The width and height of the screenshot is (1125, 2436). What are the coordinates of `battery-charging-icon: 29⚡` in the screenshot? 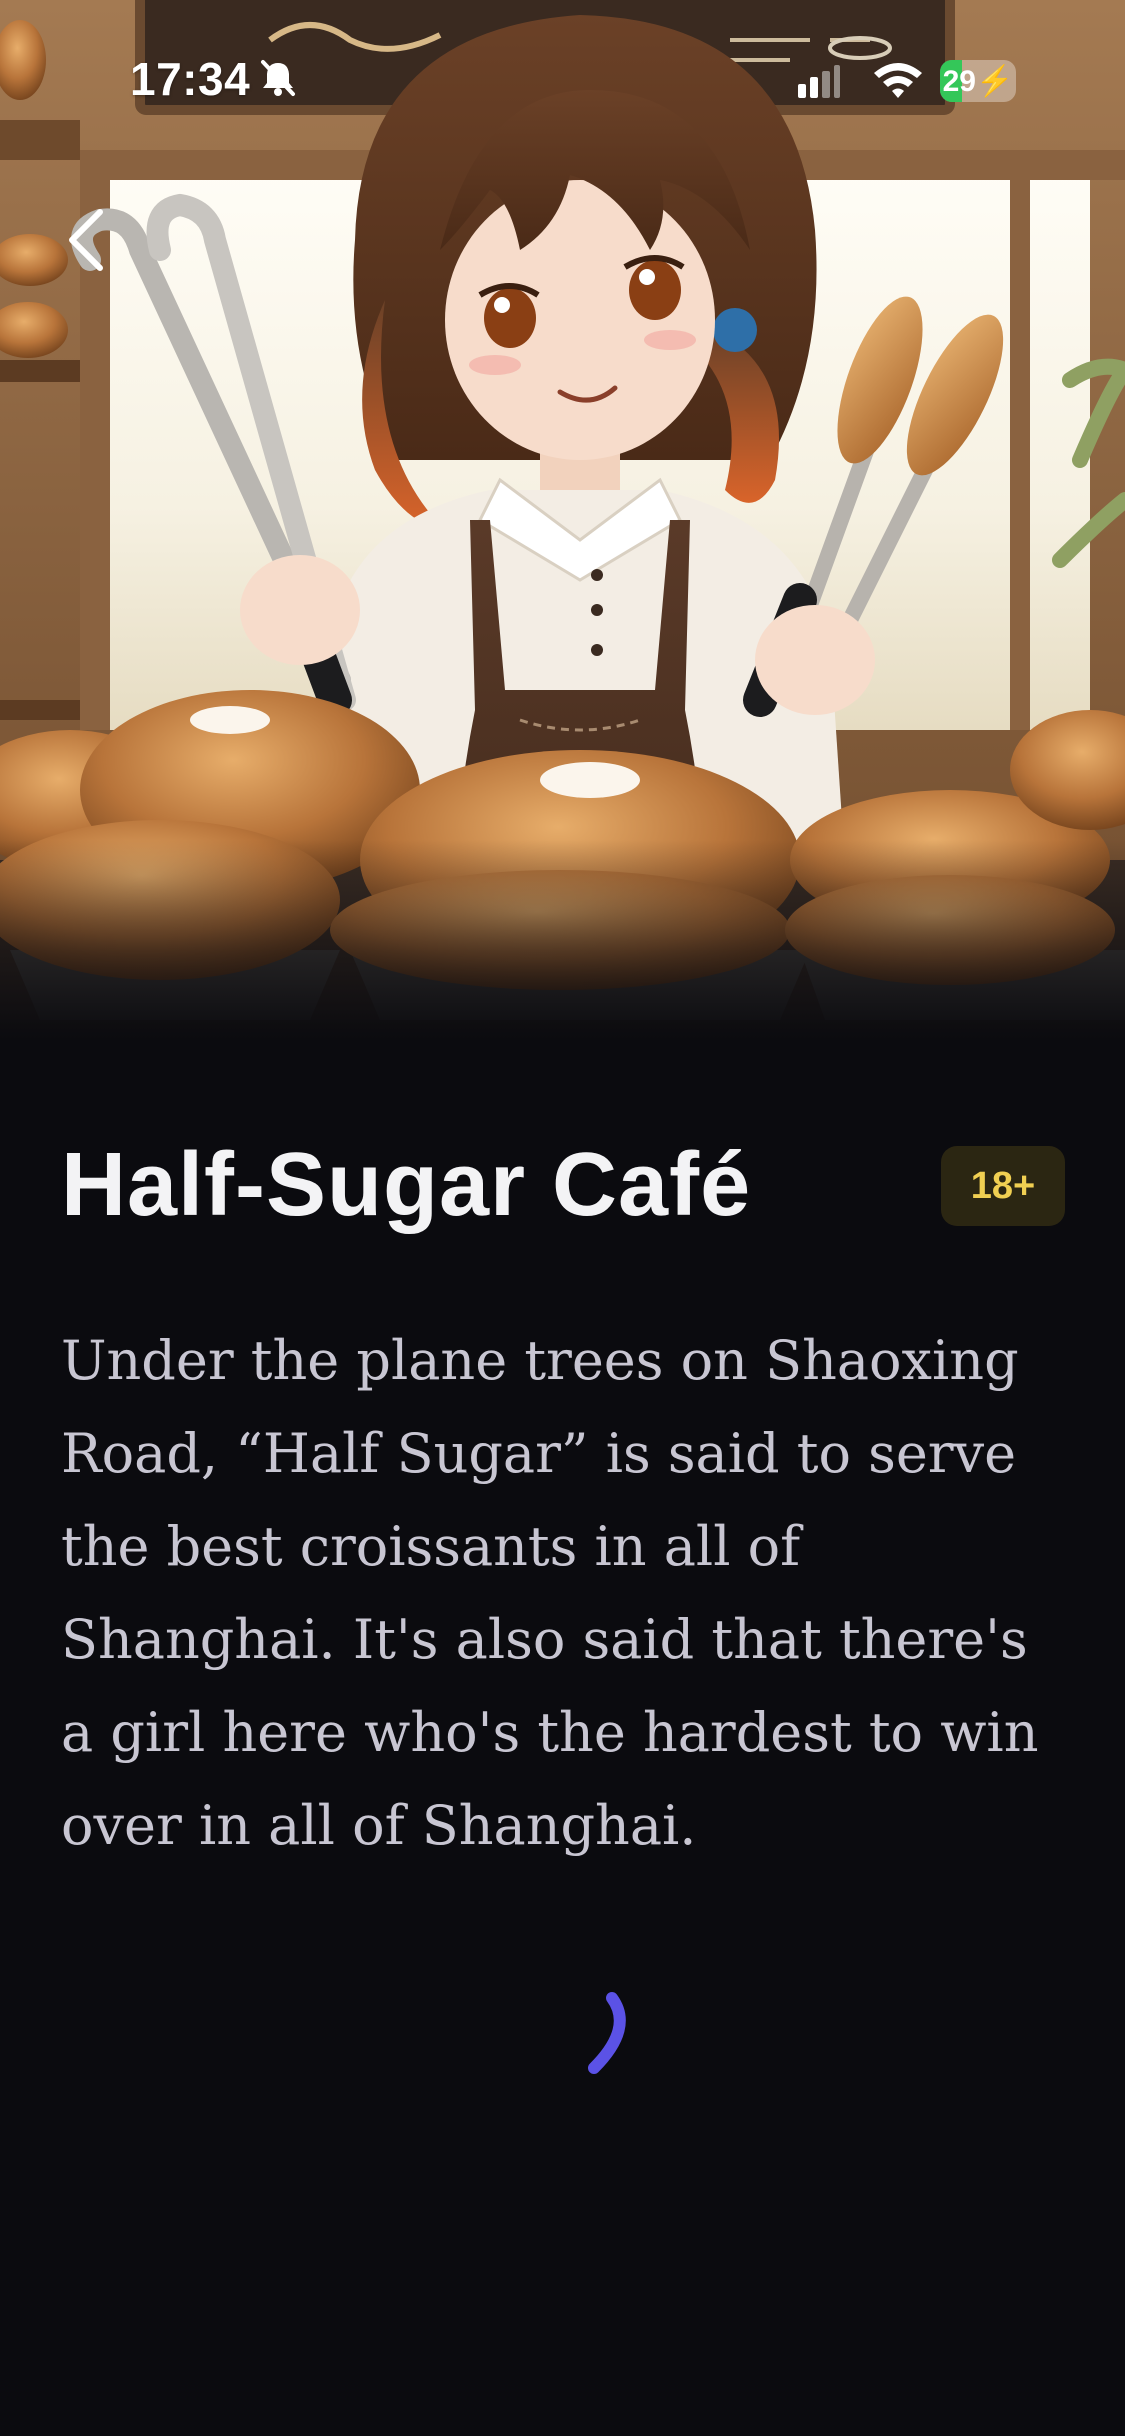 It's located at (978, 81).